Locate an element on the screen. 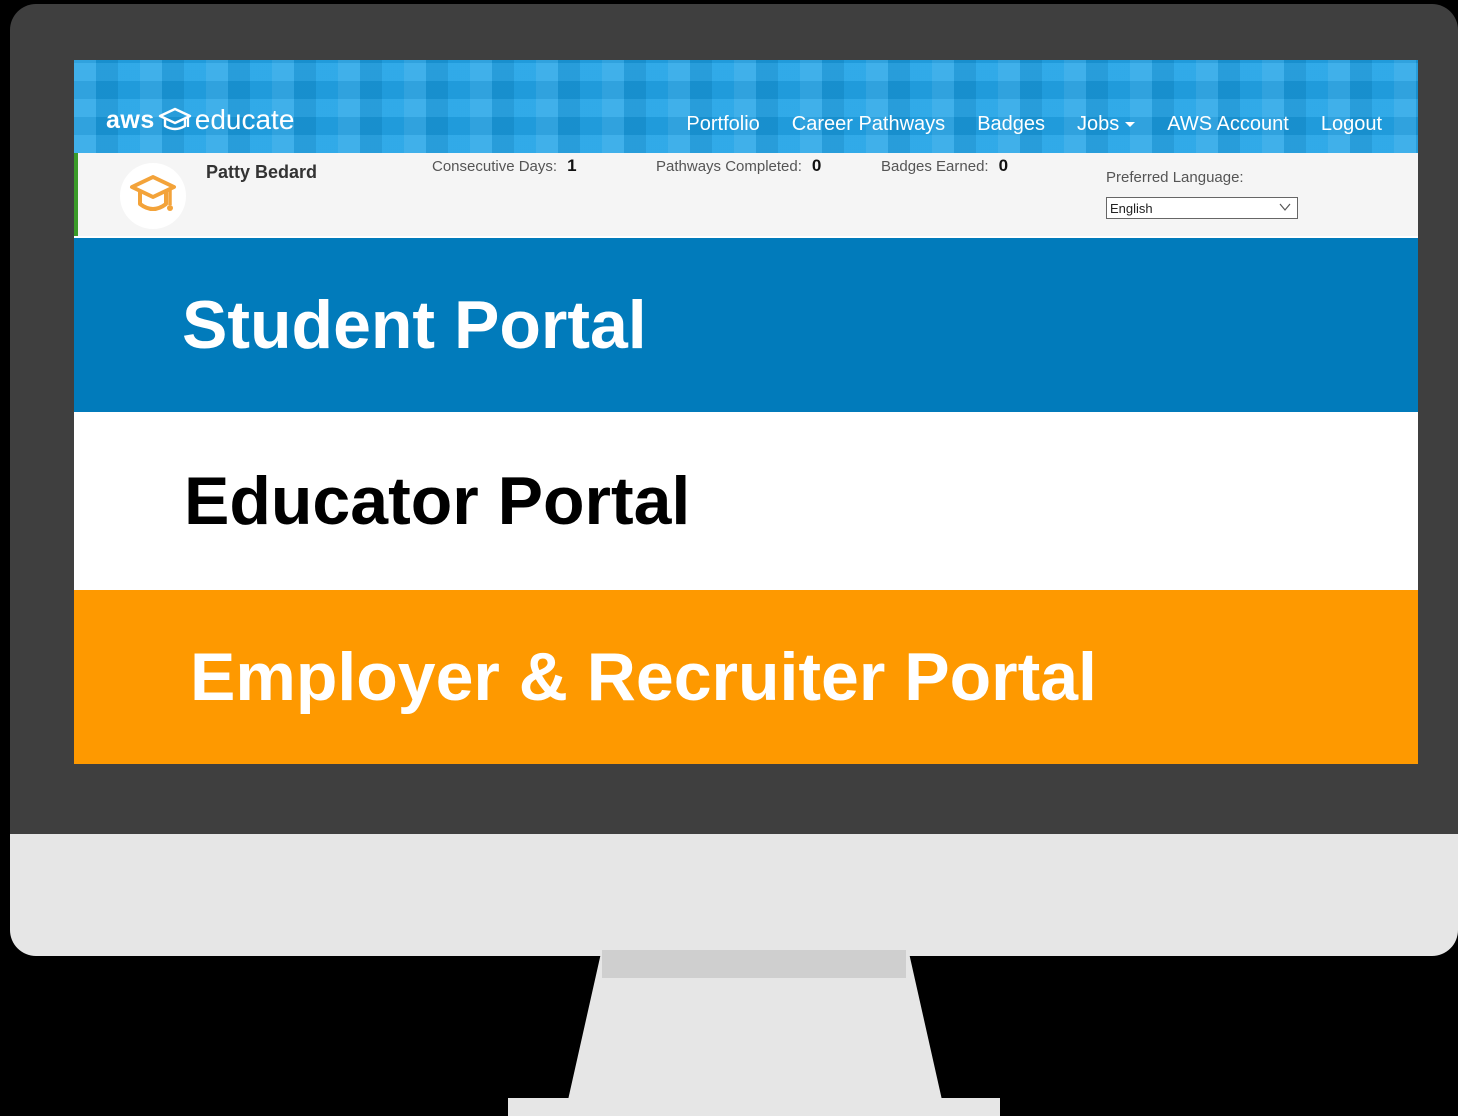  employer-portal-title: Employer & Recruiter Portal is located at coordinates (643, 677).